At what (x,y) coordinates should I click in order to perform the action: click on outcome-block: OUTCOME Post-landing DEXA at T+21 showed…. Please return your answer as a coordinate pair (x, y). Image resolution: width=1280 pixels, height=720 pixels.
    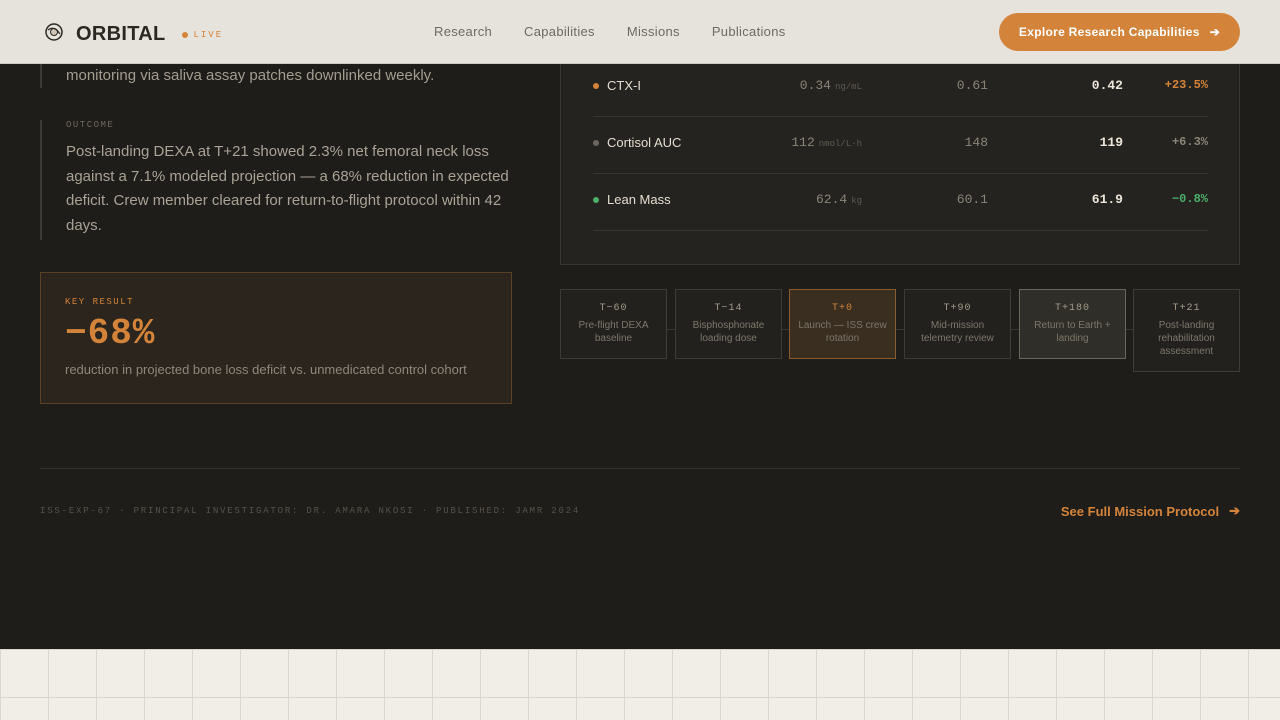
    Looking at the image, I should click on (280, 180).